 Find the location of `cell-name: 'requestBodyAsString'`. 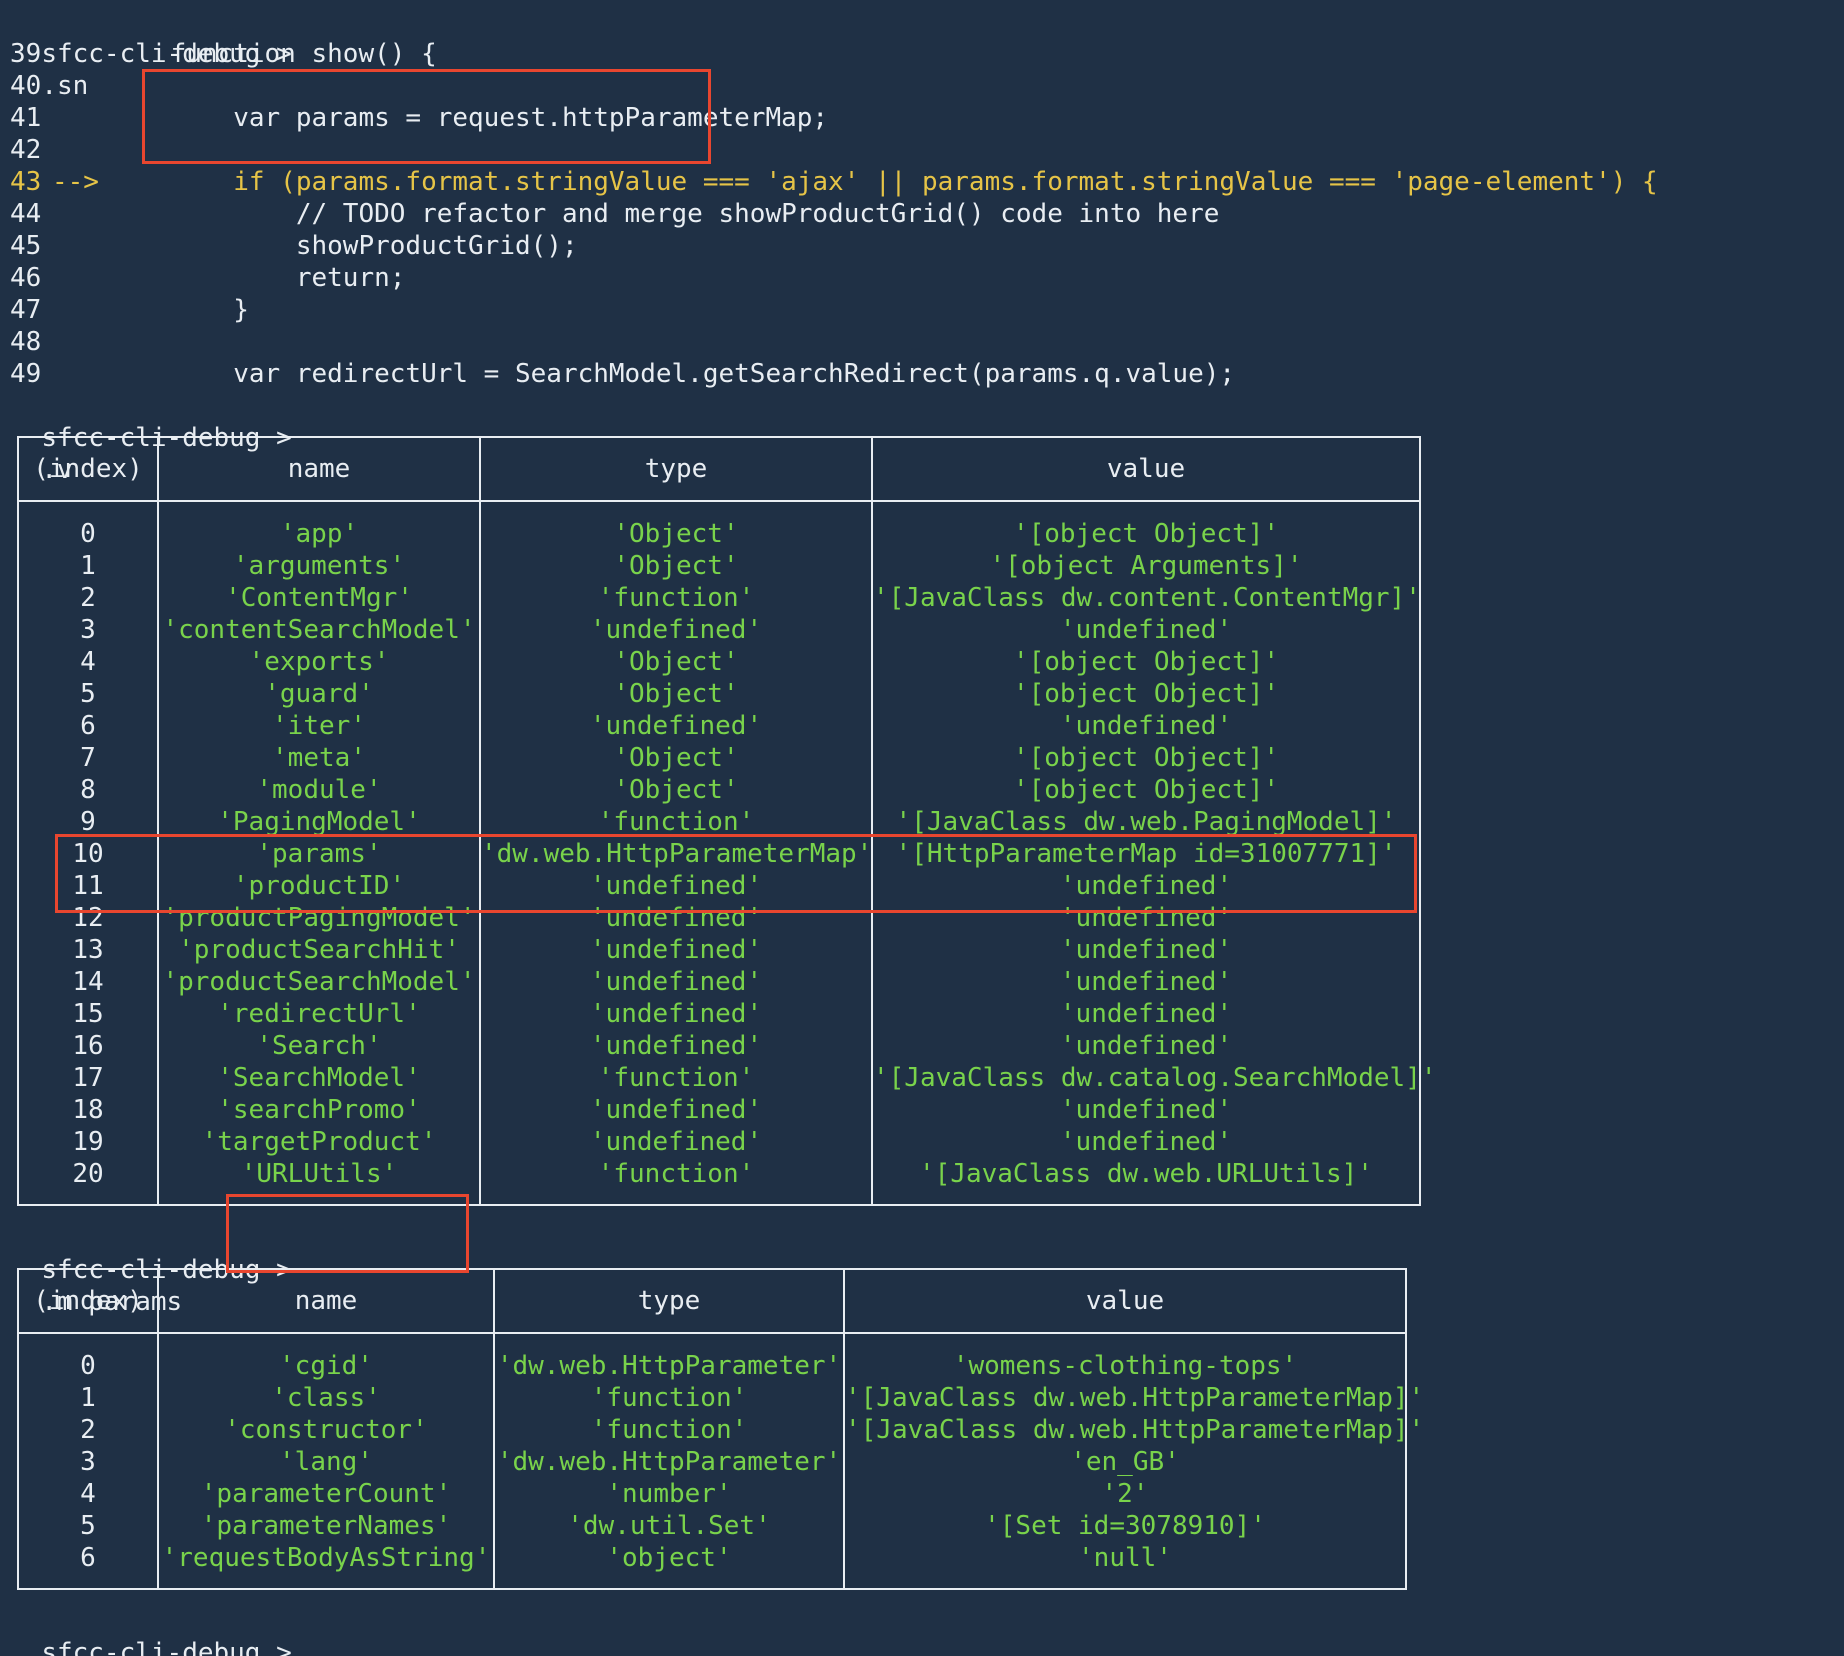

cell-name: 'requestBodyAsString' is located at coordinates (325, 1565).